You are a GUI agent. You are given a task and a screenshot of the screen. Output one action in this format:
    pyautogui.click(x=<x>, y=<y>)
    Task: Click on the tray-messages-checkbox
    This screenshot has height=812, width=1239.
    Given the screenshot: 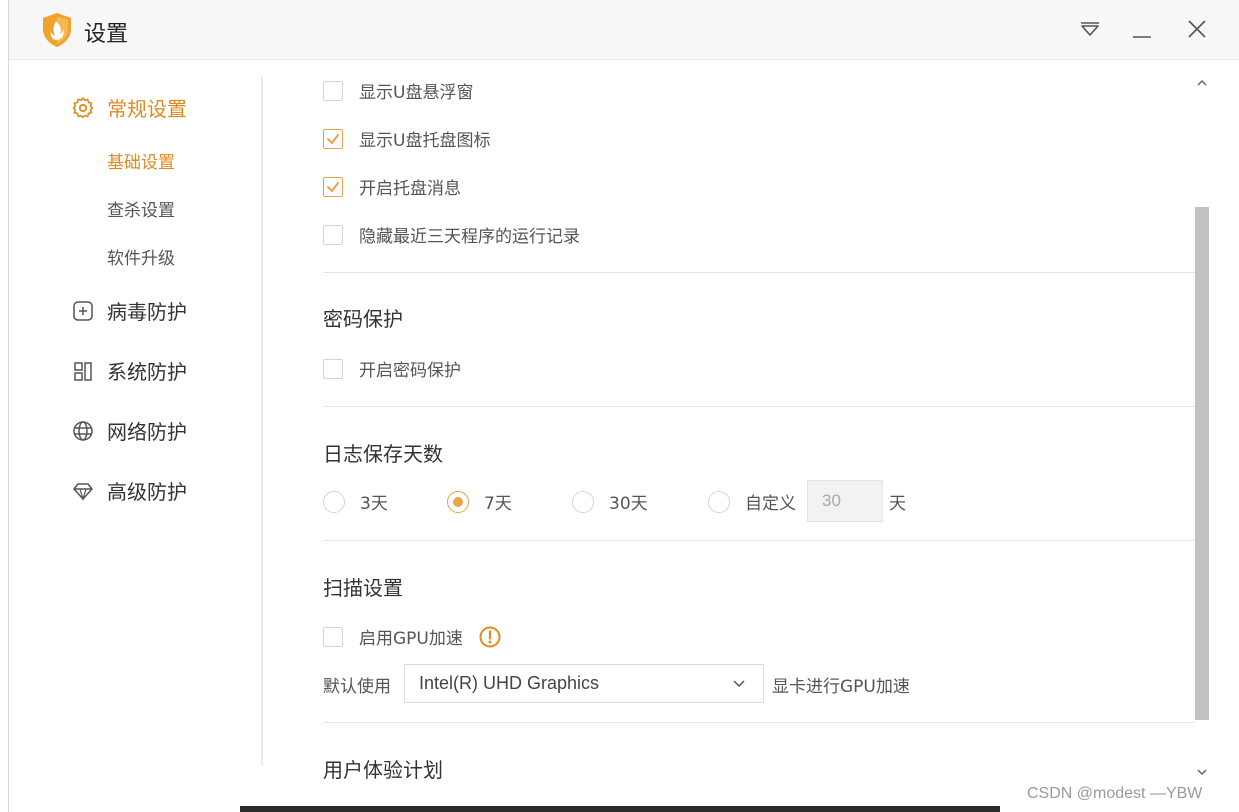 What is the action you would take?
    pyautogui.click(x=333, y=186)
    